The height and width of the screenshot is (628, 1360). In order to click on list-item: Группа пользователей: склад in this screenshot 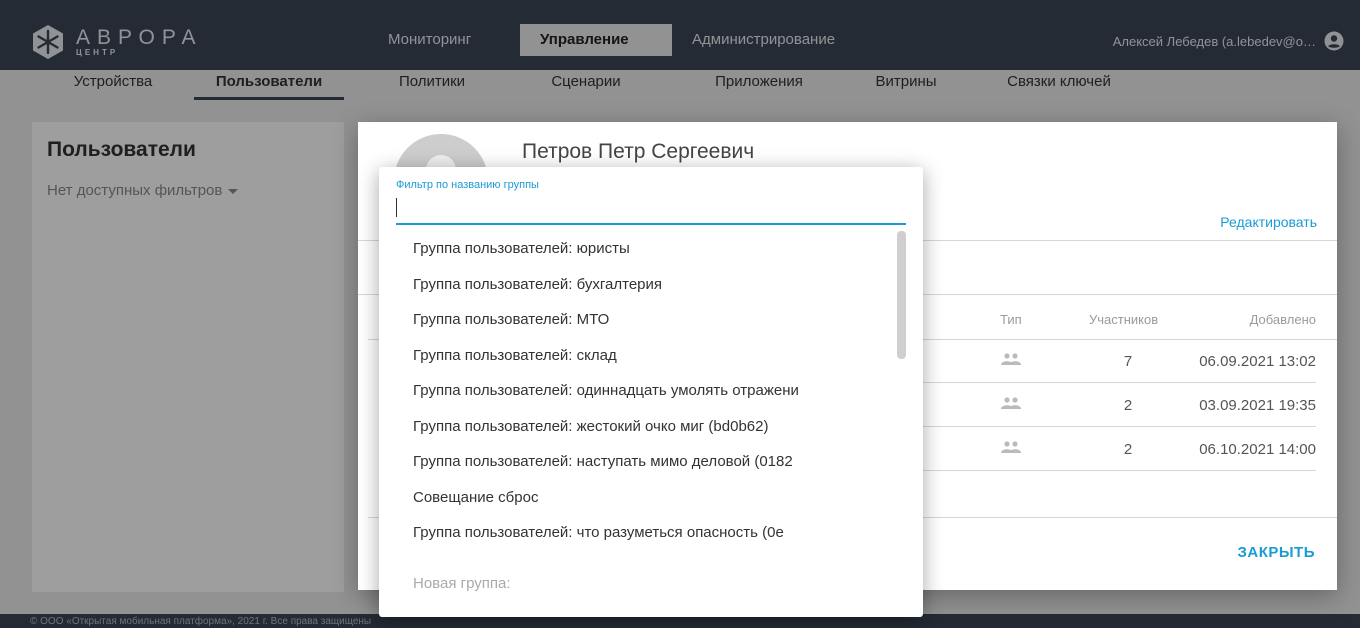, I will do `click(643, 356)`.